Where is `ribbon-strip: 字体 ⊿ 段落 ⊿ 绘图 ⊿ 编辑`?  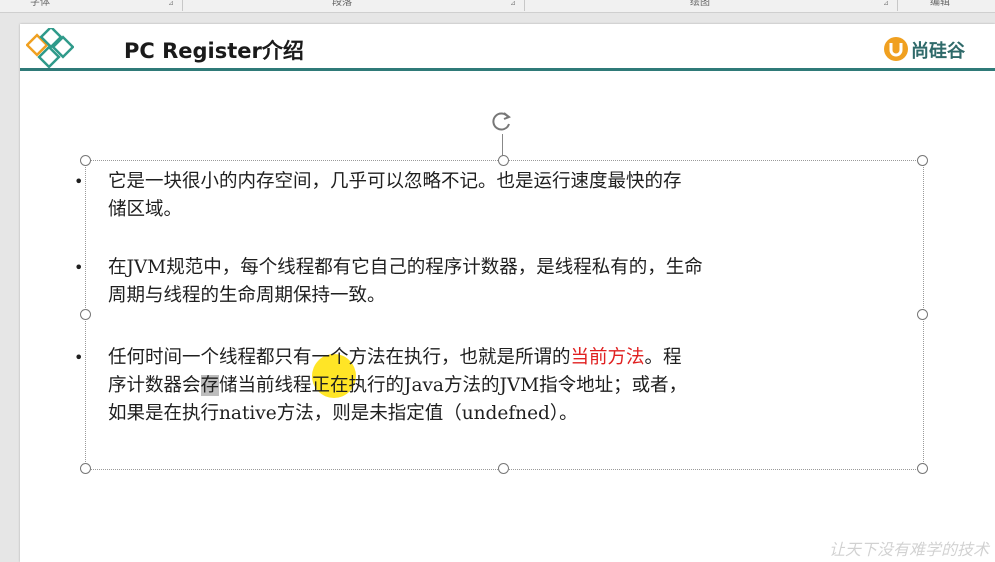
ribbon-strip: 字体 ⊿ 段落 ⊿ 绘图 ⊿ 编辑 is located at coordinates (497, 6).